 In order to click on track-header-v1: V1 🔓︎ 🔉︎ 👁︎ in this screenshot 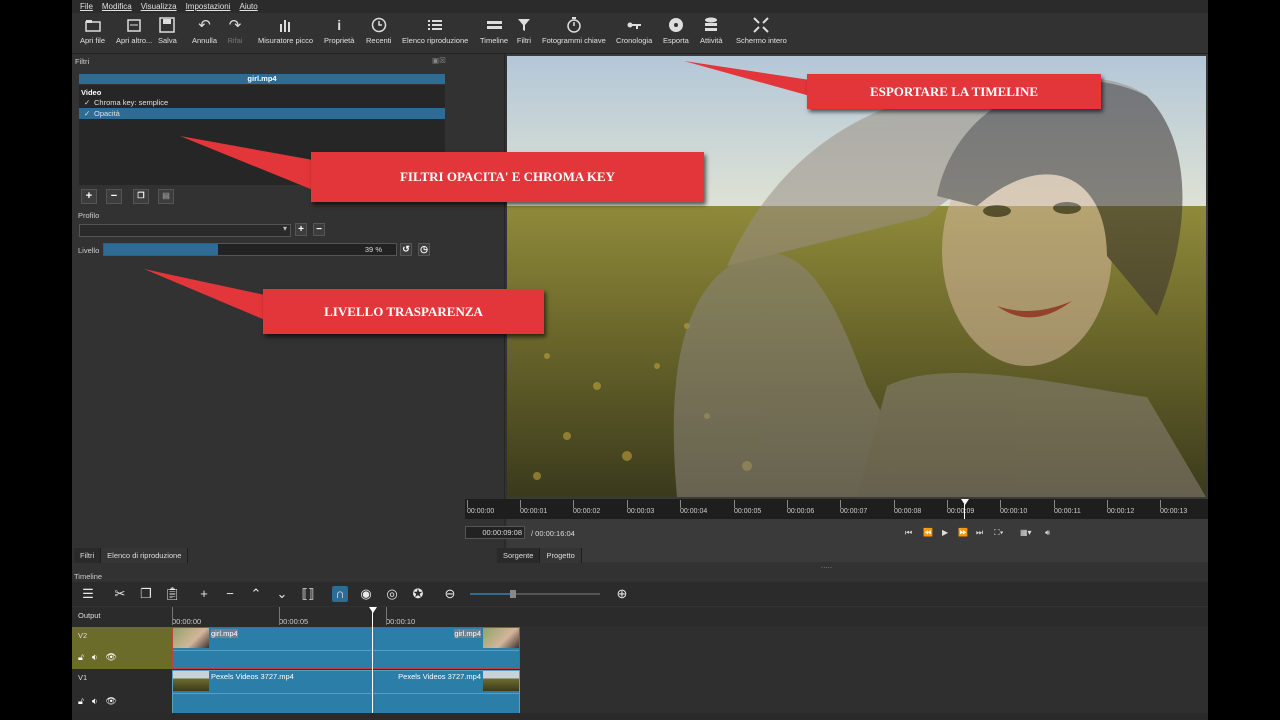, I will do `click(122, 691)`.